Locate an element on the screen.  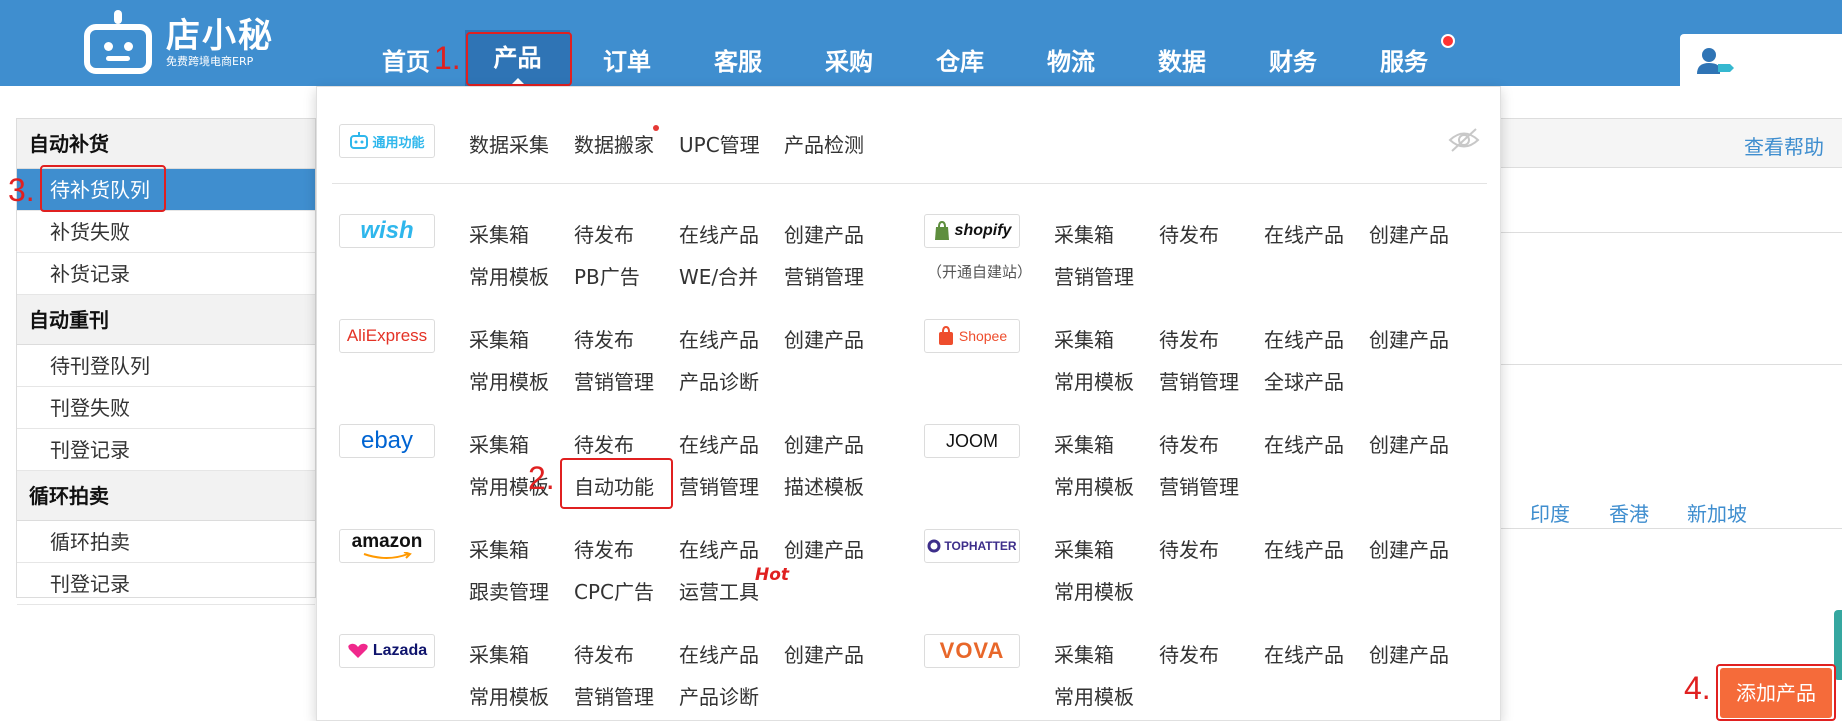
sidebar-item-listing-queue: 待刊登队列 is located at coordinates (166, 366).